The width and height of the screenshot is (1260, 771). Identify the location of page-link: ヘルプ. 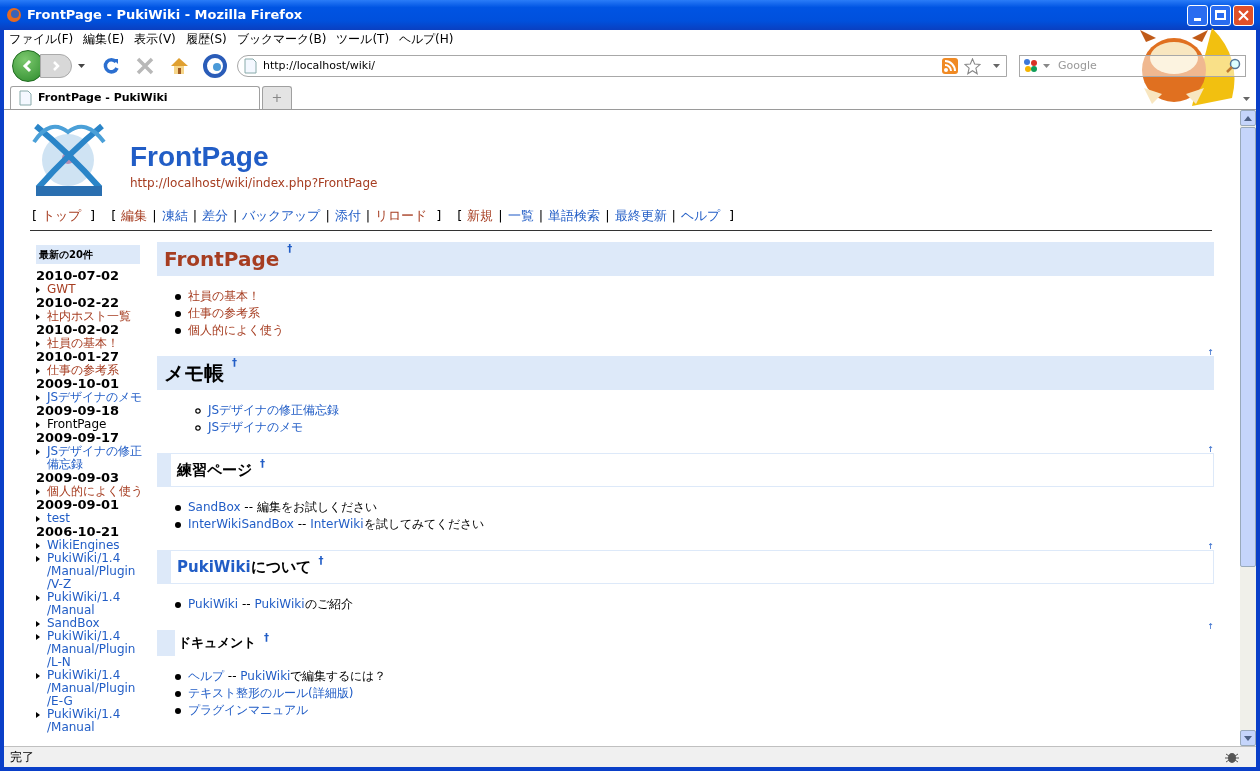
(206, 676).